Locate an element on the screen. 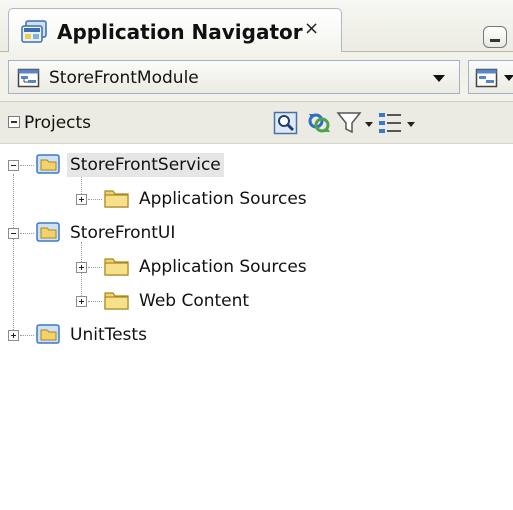  tab-application-navigator: Application Navigator × is located at coordinates (175, 30).